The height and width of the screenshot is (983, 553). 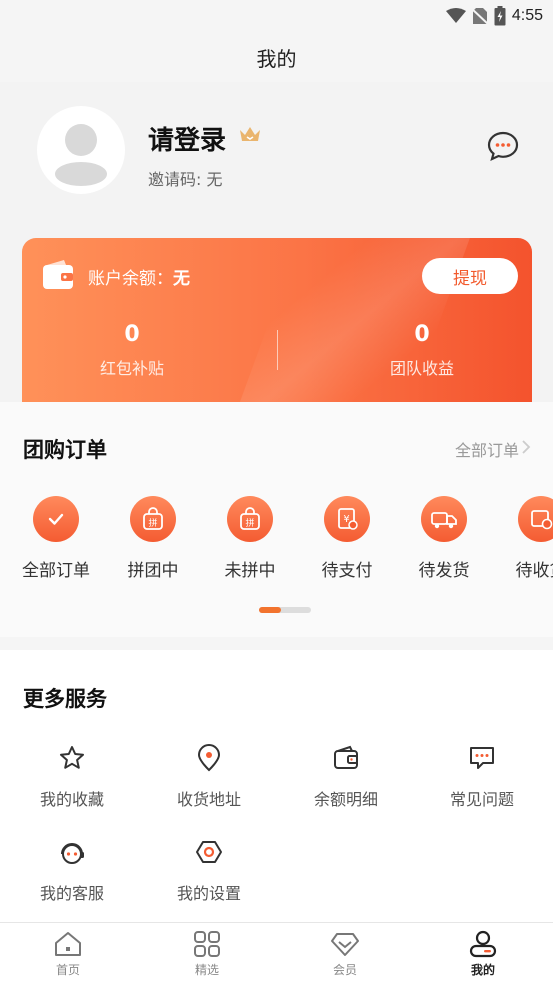 I want to click on balance-label: 账户余额：无, so click(x=139, y=276).